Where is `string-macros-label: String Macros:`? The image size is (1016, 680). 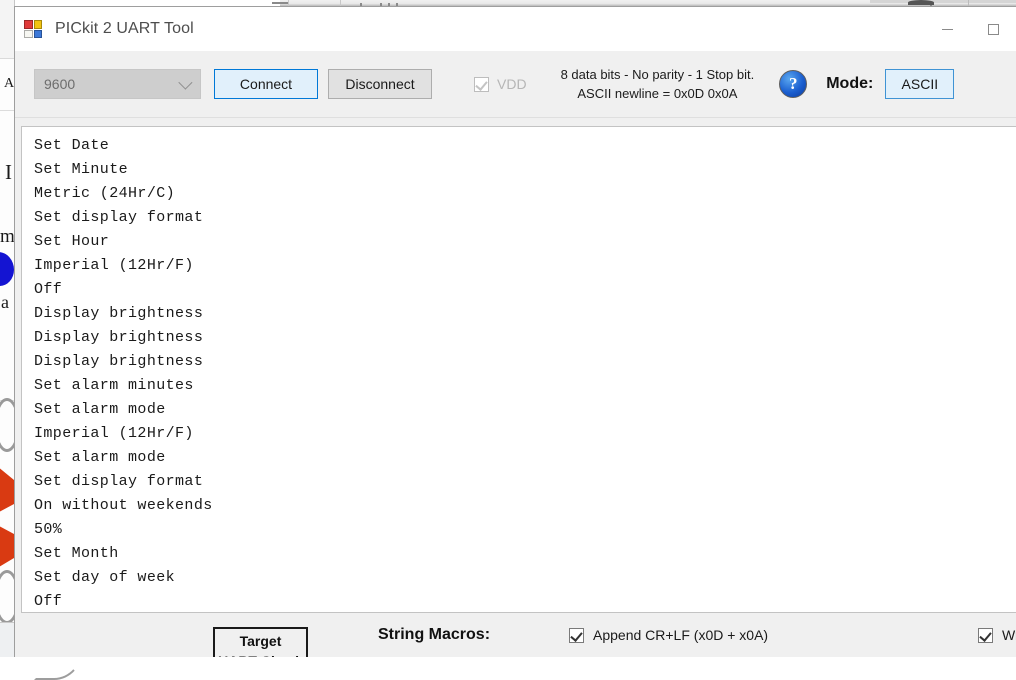 string-macros-label: String Macros: is located at coordinates (434, 634).